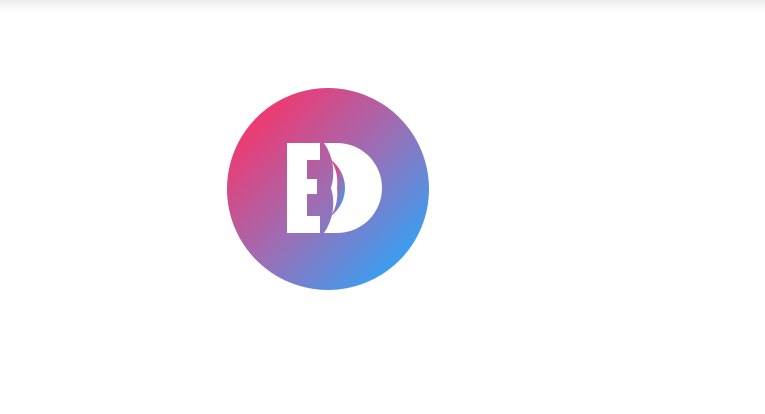  I want to click on ed-logo: ED, so click(328, 189).